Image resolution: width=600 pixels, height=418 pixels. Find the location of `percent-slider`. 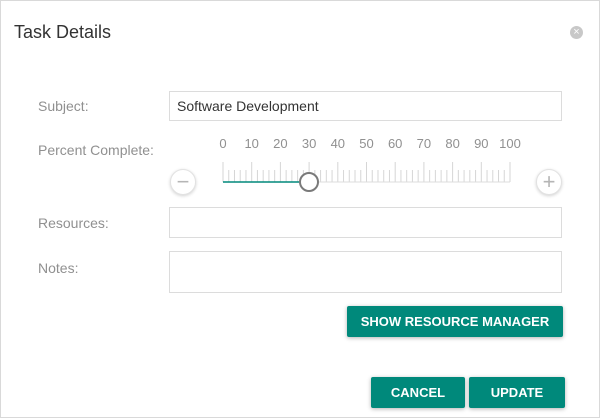

percent-slider is located at coordinates (367, 174).